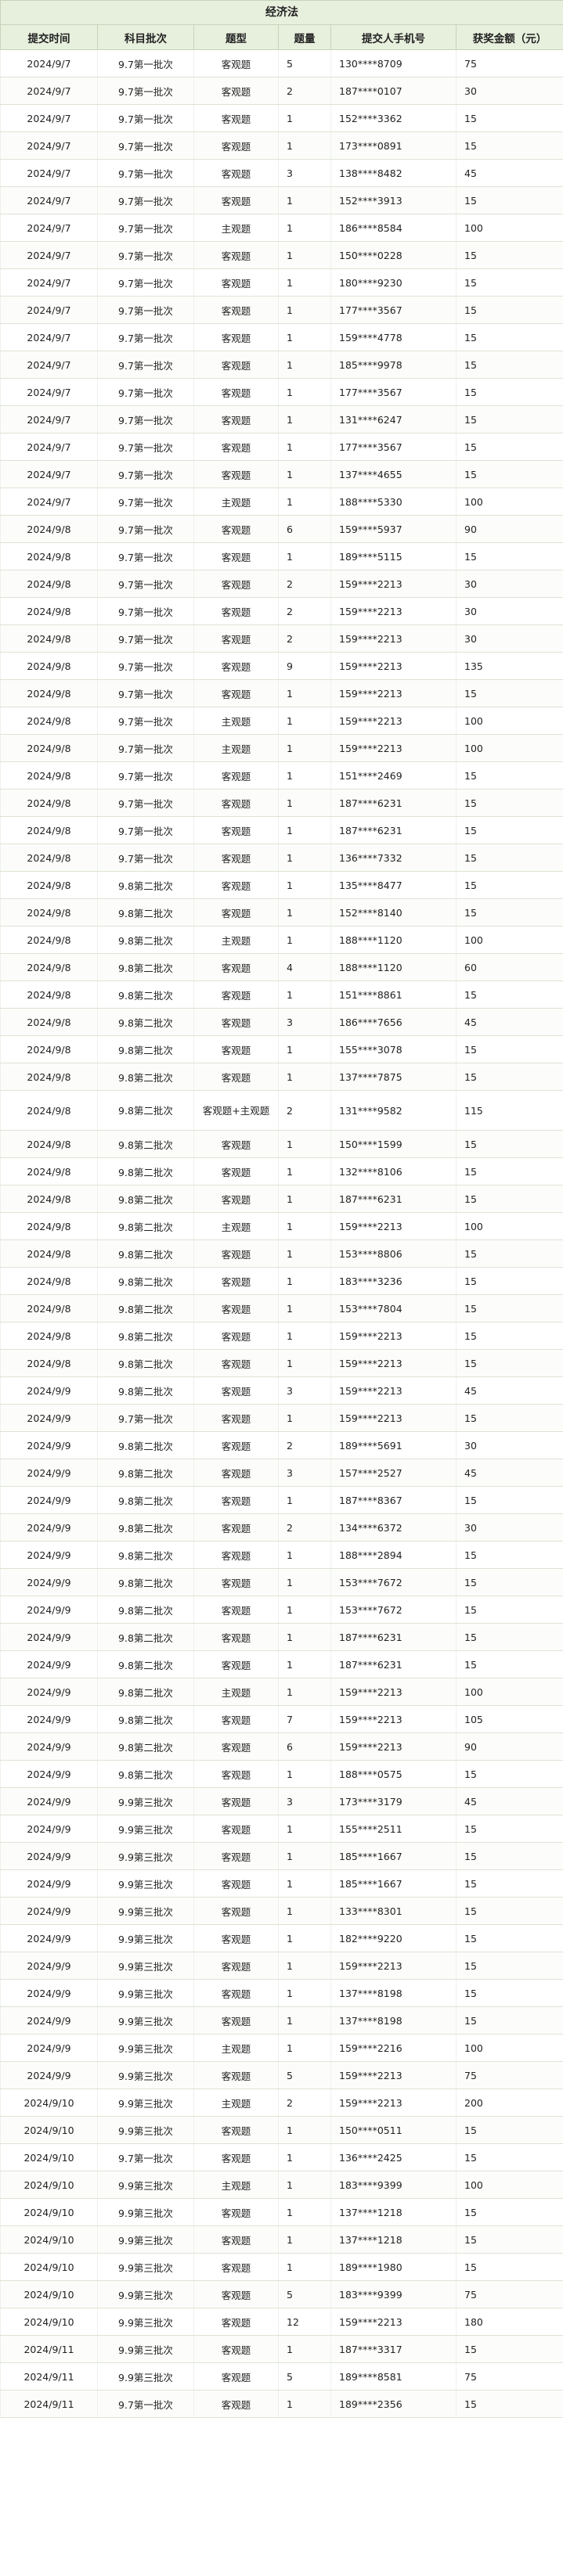 Image resolution: width=563 pixels, height=2576 pixels. Describe the element at coordinates (393, 885) in the screenshot. I see `cell-phone: 135****8477` at that location.